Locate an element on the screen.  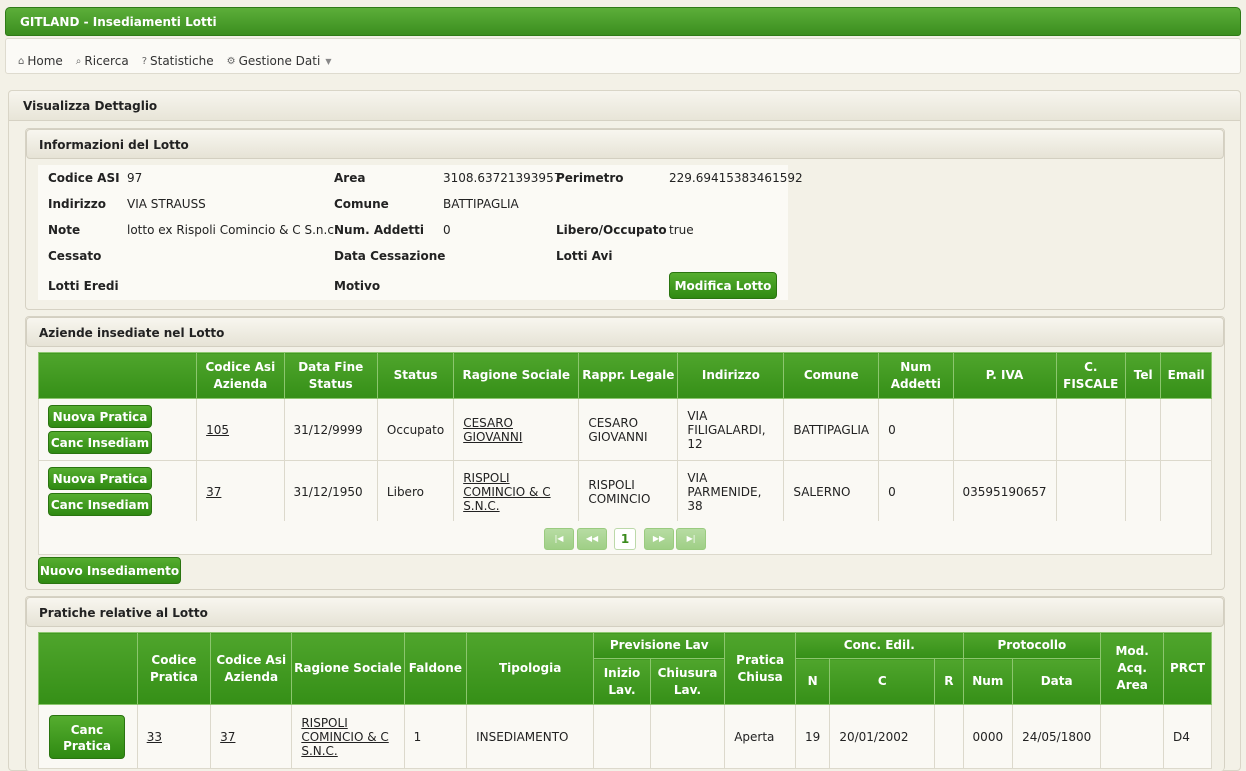
info-title: Informazioni del Lotto is located at coordinates (114, 145).